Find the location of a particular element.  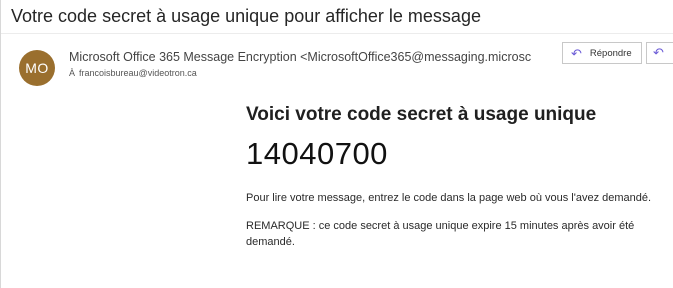

avatar: MO is located at coordinates (37, 68).